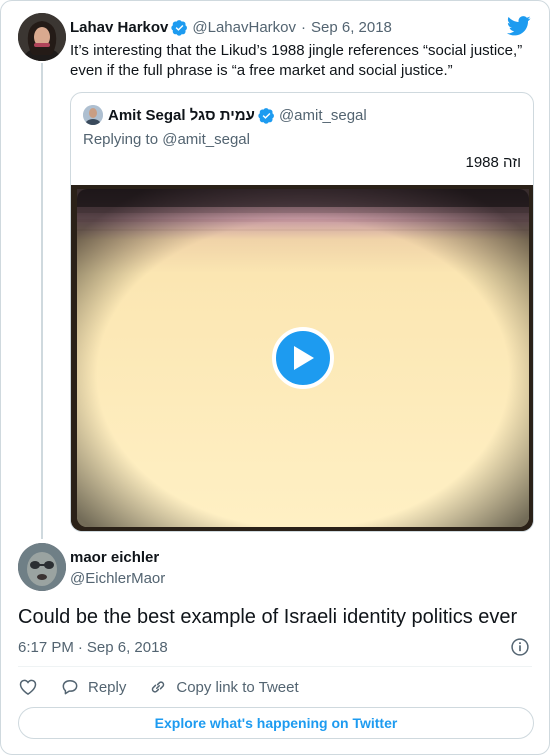 Image resolution: width=550 pixels, height=755 pixels. I want to click on thread-connector-line, so click(42, 301).